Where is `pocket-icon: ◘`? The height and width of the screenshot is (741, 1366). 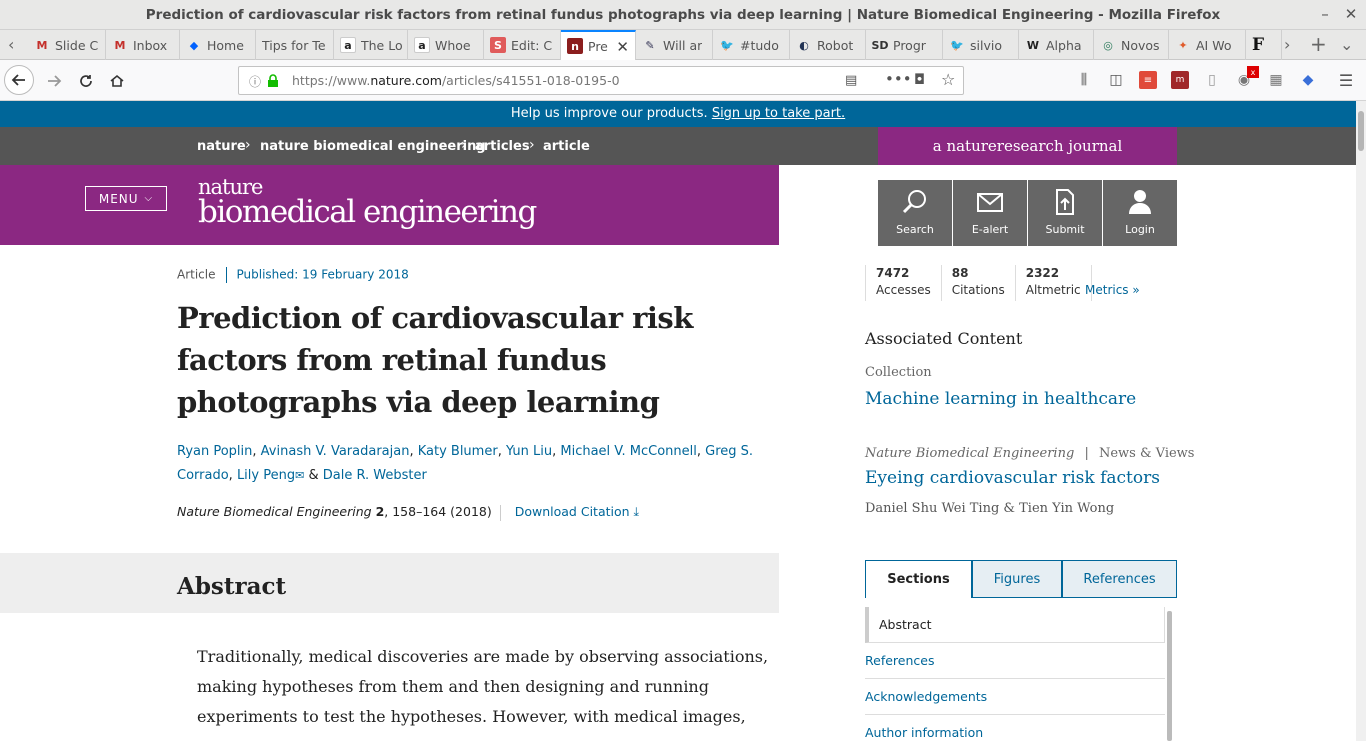 pocket-icon: ◘ is located at coordinates (919, 80).